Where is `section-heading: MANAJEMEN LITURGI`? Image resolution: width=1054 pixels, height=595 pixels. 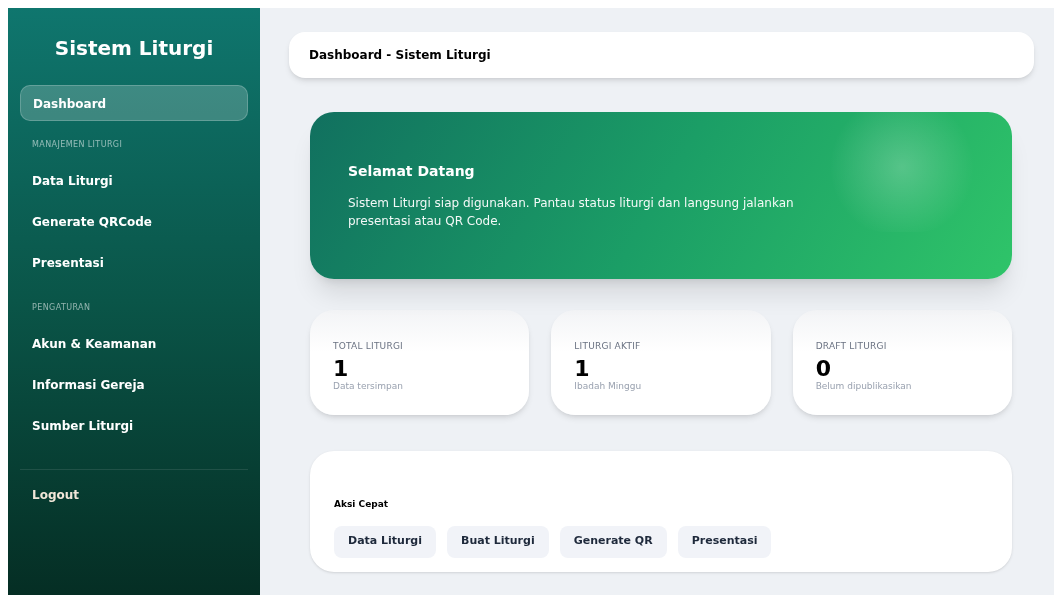
section-heading: MANAJEMEN LITURGI is located at coordinates (77, 145).